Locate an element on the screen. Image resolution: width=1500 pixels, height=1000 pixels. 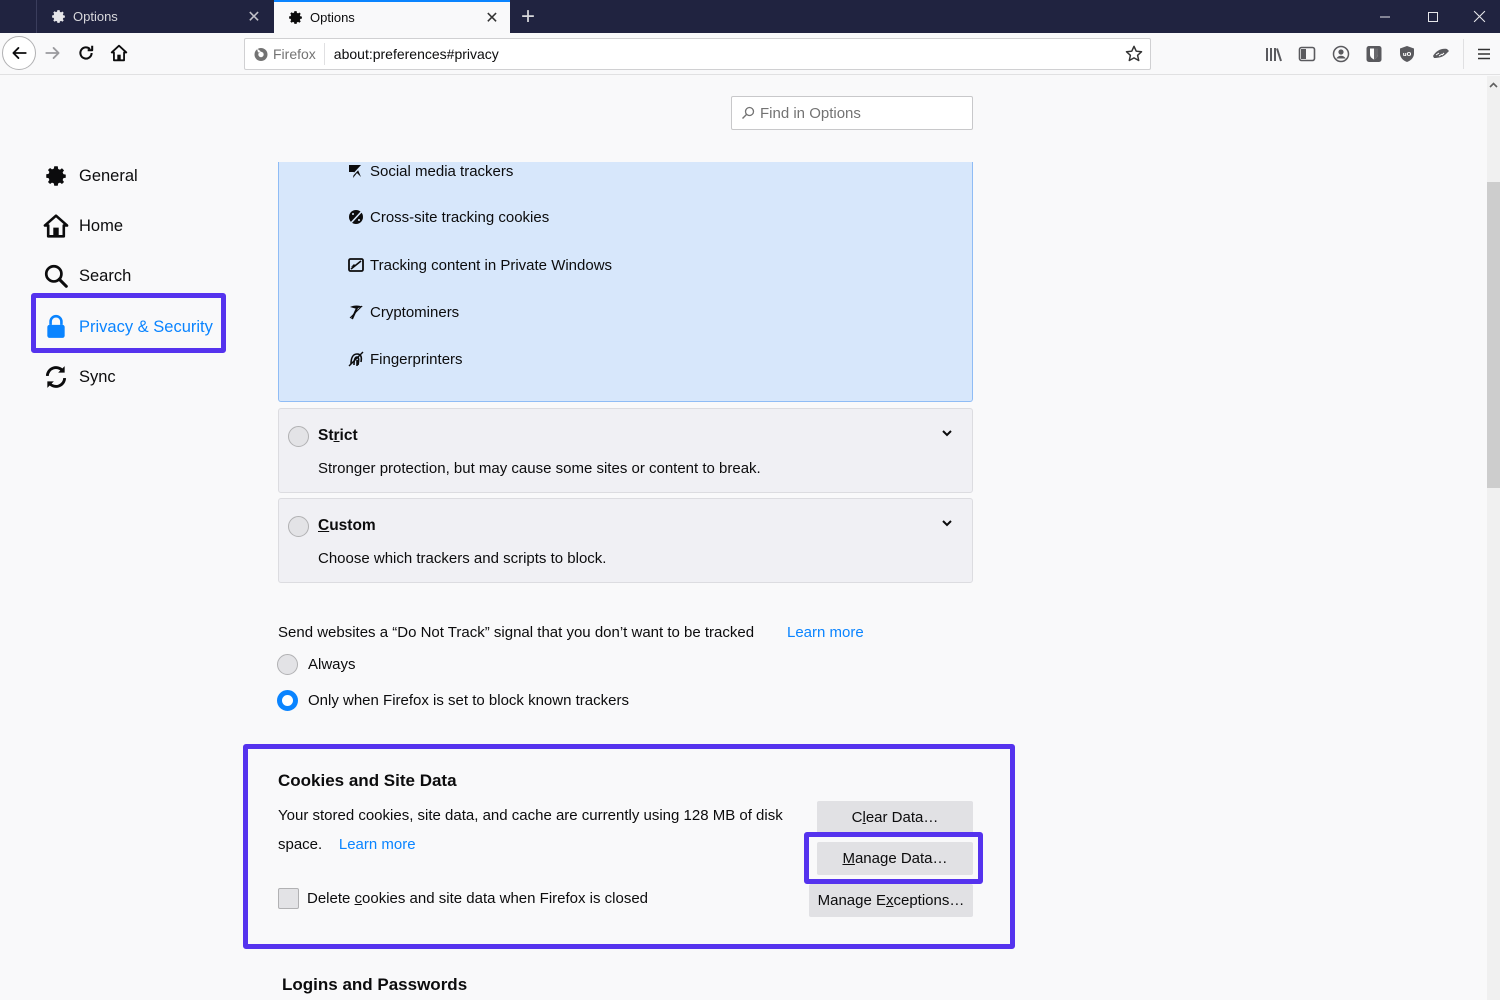
extension-button is located at coordinates (1441, 54).